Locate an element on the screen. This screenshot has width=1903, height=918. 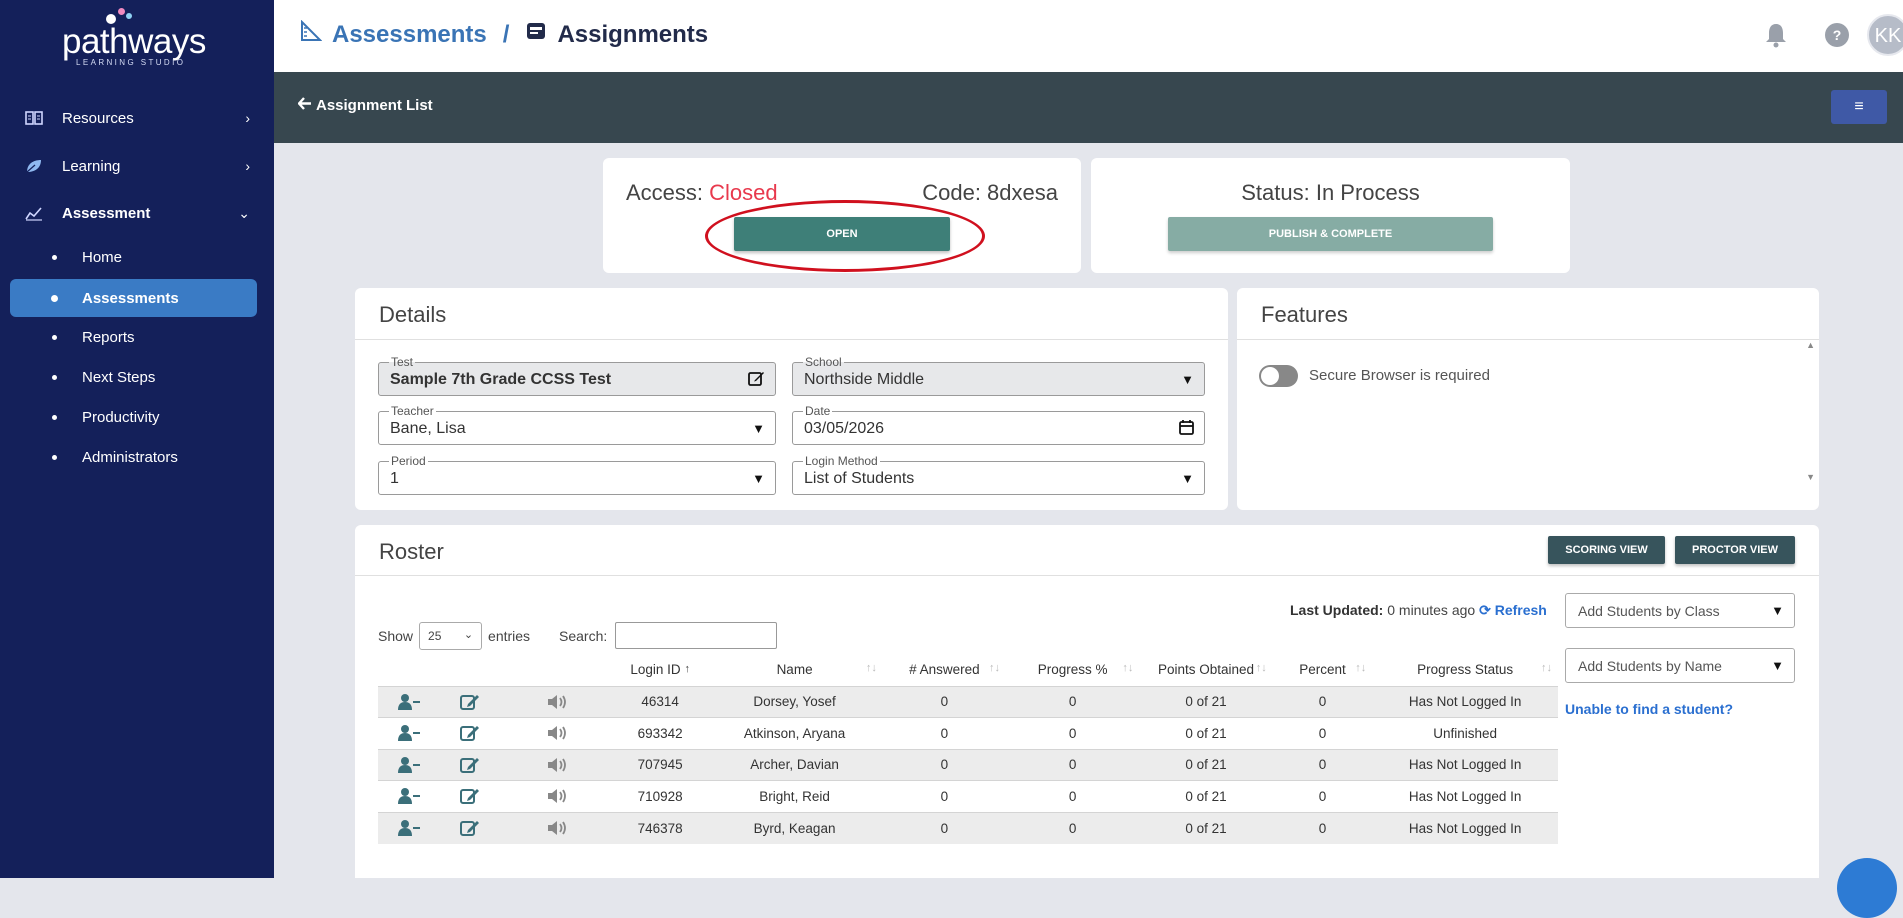
entries-select: 25 ⌄ is located at coordinates (451, 636).